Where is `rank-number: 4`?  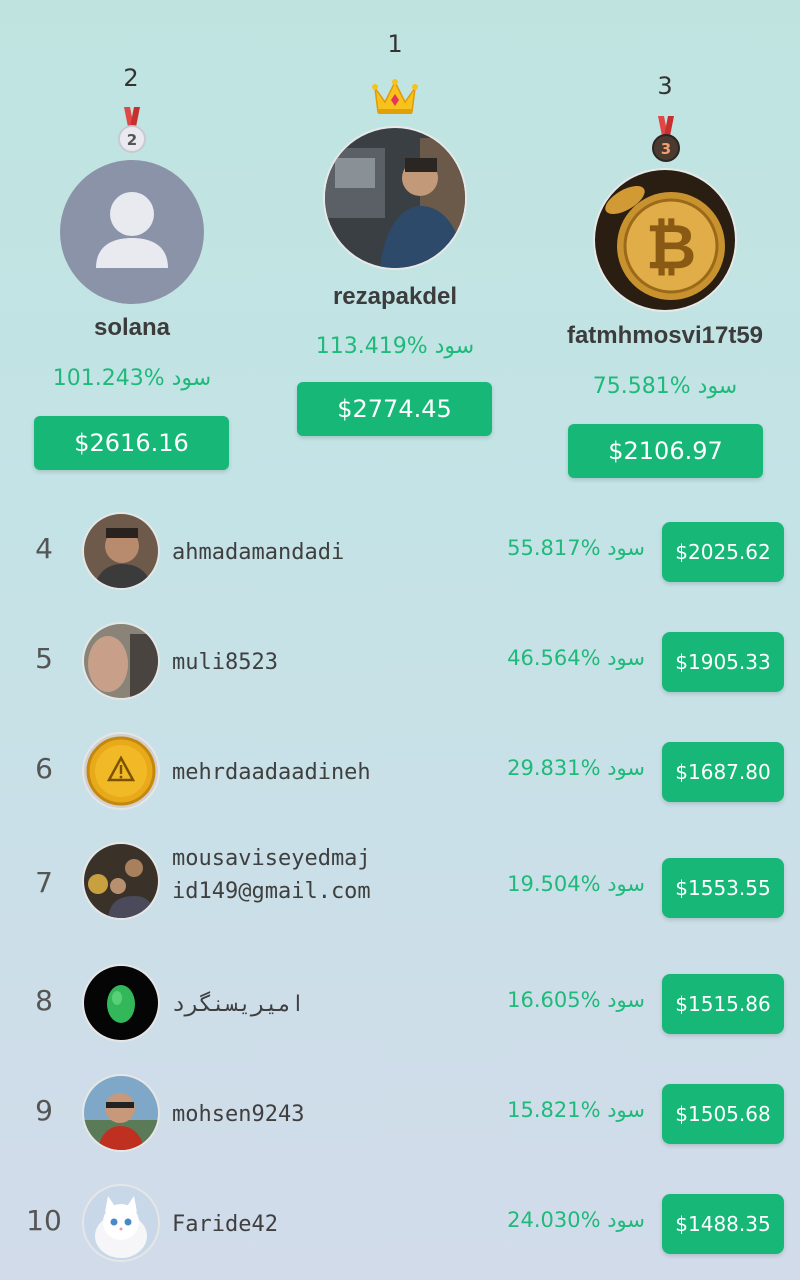
rank-number: 4 is located at coordinates (44, 548).